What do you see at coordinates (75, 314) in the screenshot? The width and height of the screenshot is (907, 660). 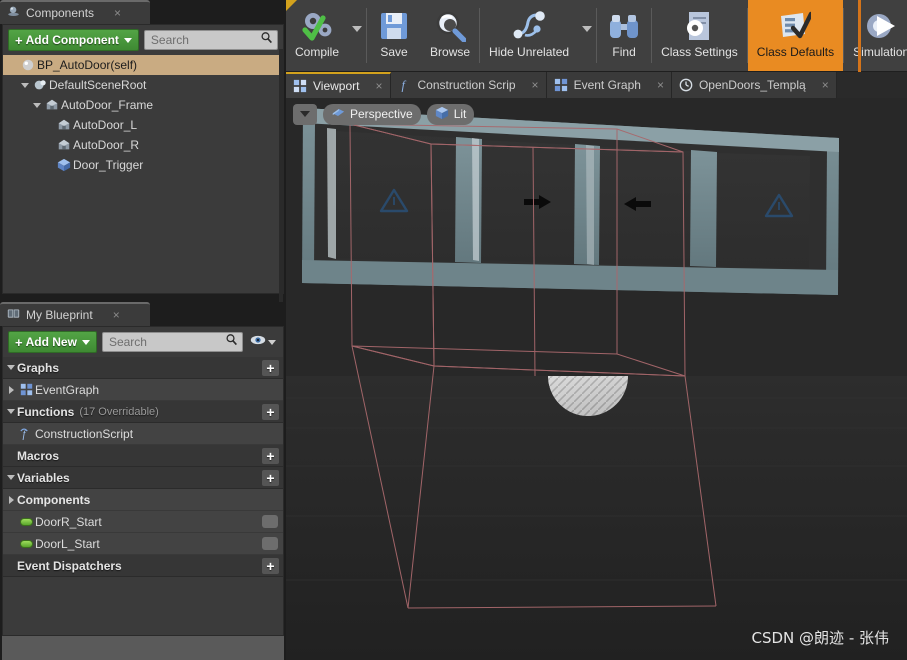 I see `tab-my-blueprint: My Blueprint ×` at bounding box center [75, 314].